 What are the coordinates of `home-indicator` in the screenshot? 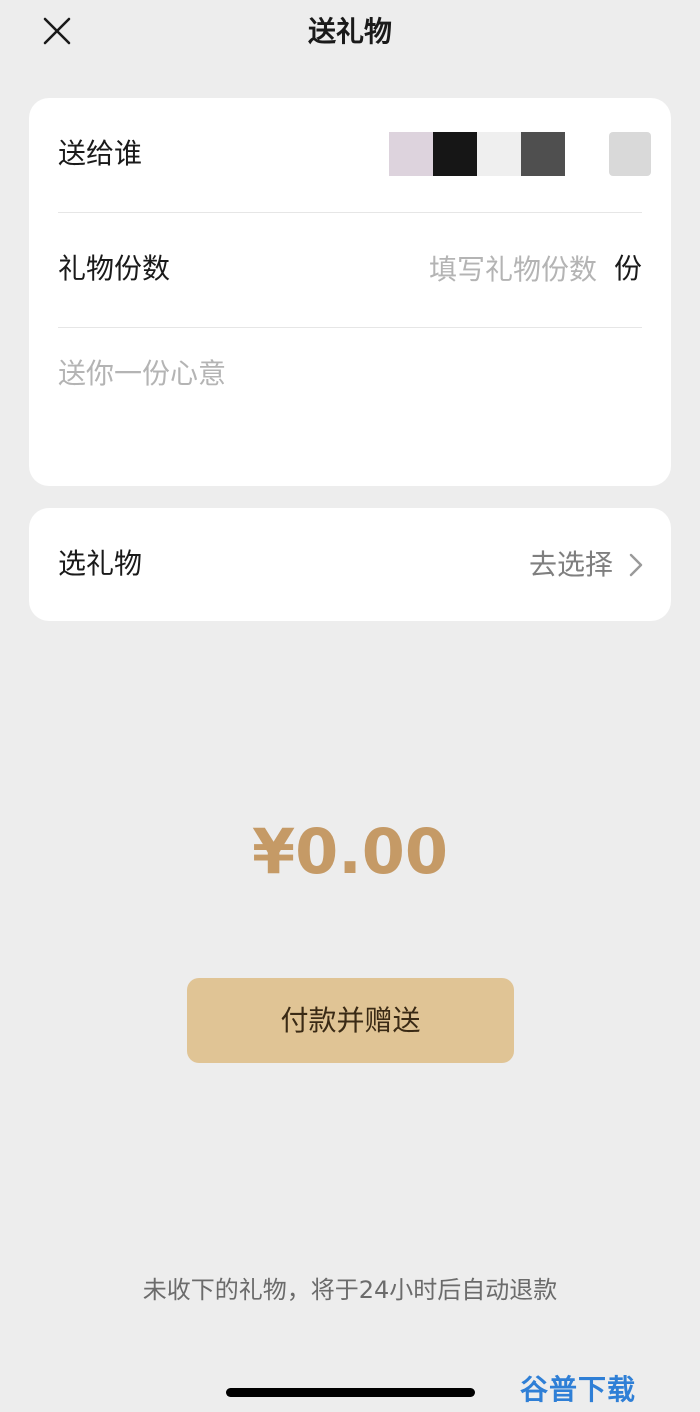 It's located at (350, 1392).